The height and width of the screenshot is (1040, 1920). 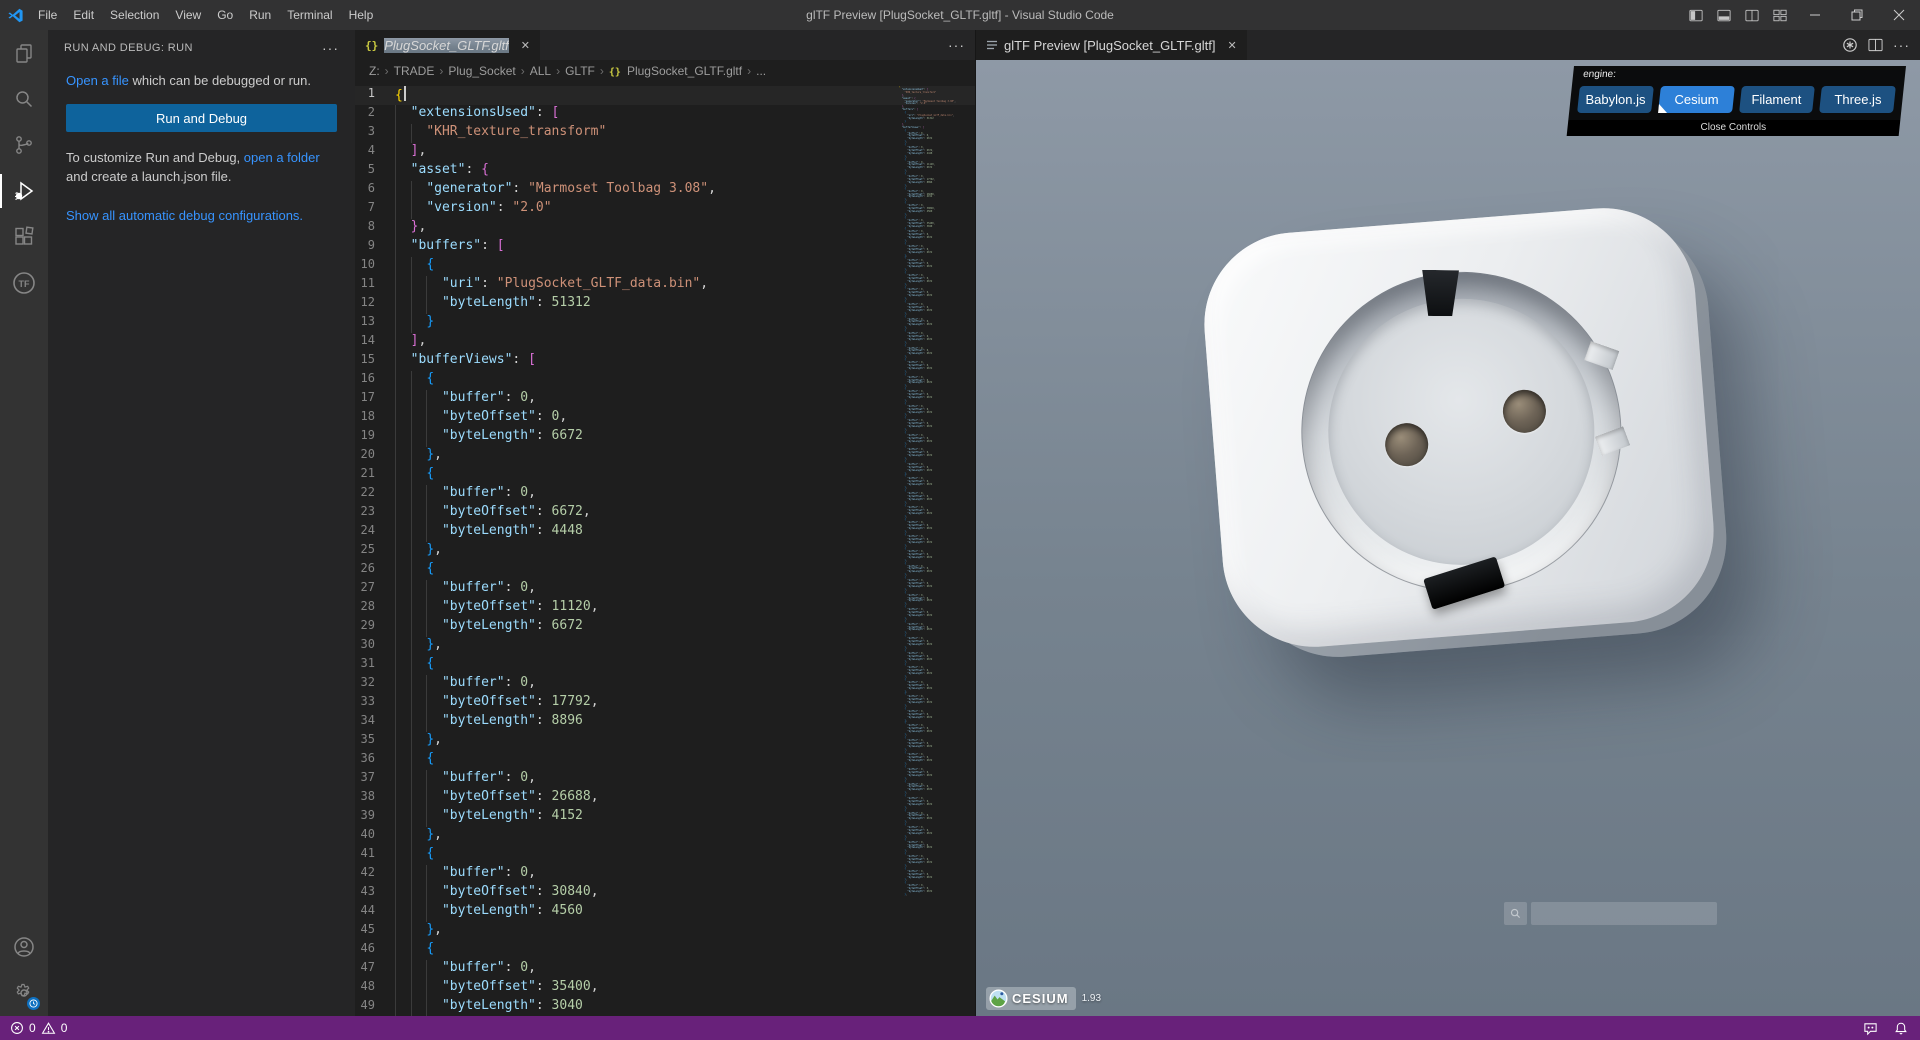 I want to click on code-line: 28 "byteOffset": 11120,, so click(x=665, y=608).